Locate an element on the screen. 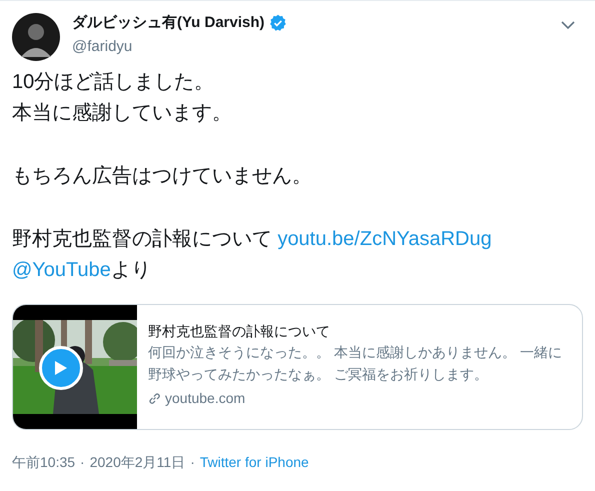 The width and height of the screenshot is (595, 491). tweet-text: 野村克也監督の訃報について youtu.be/ZcNYasaRDug is located at coordinates (252, 239).